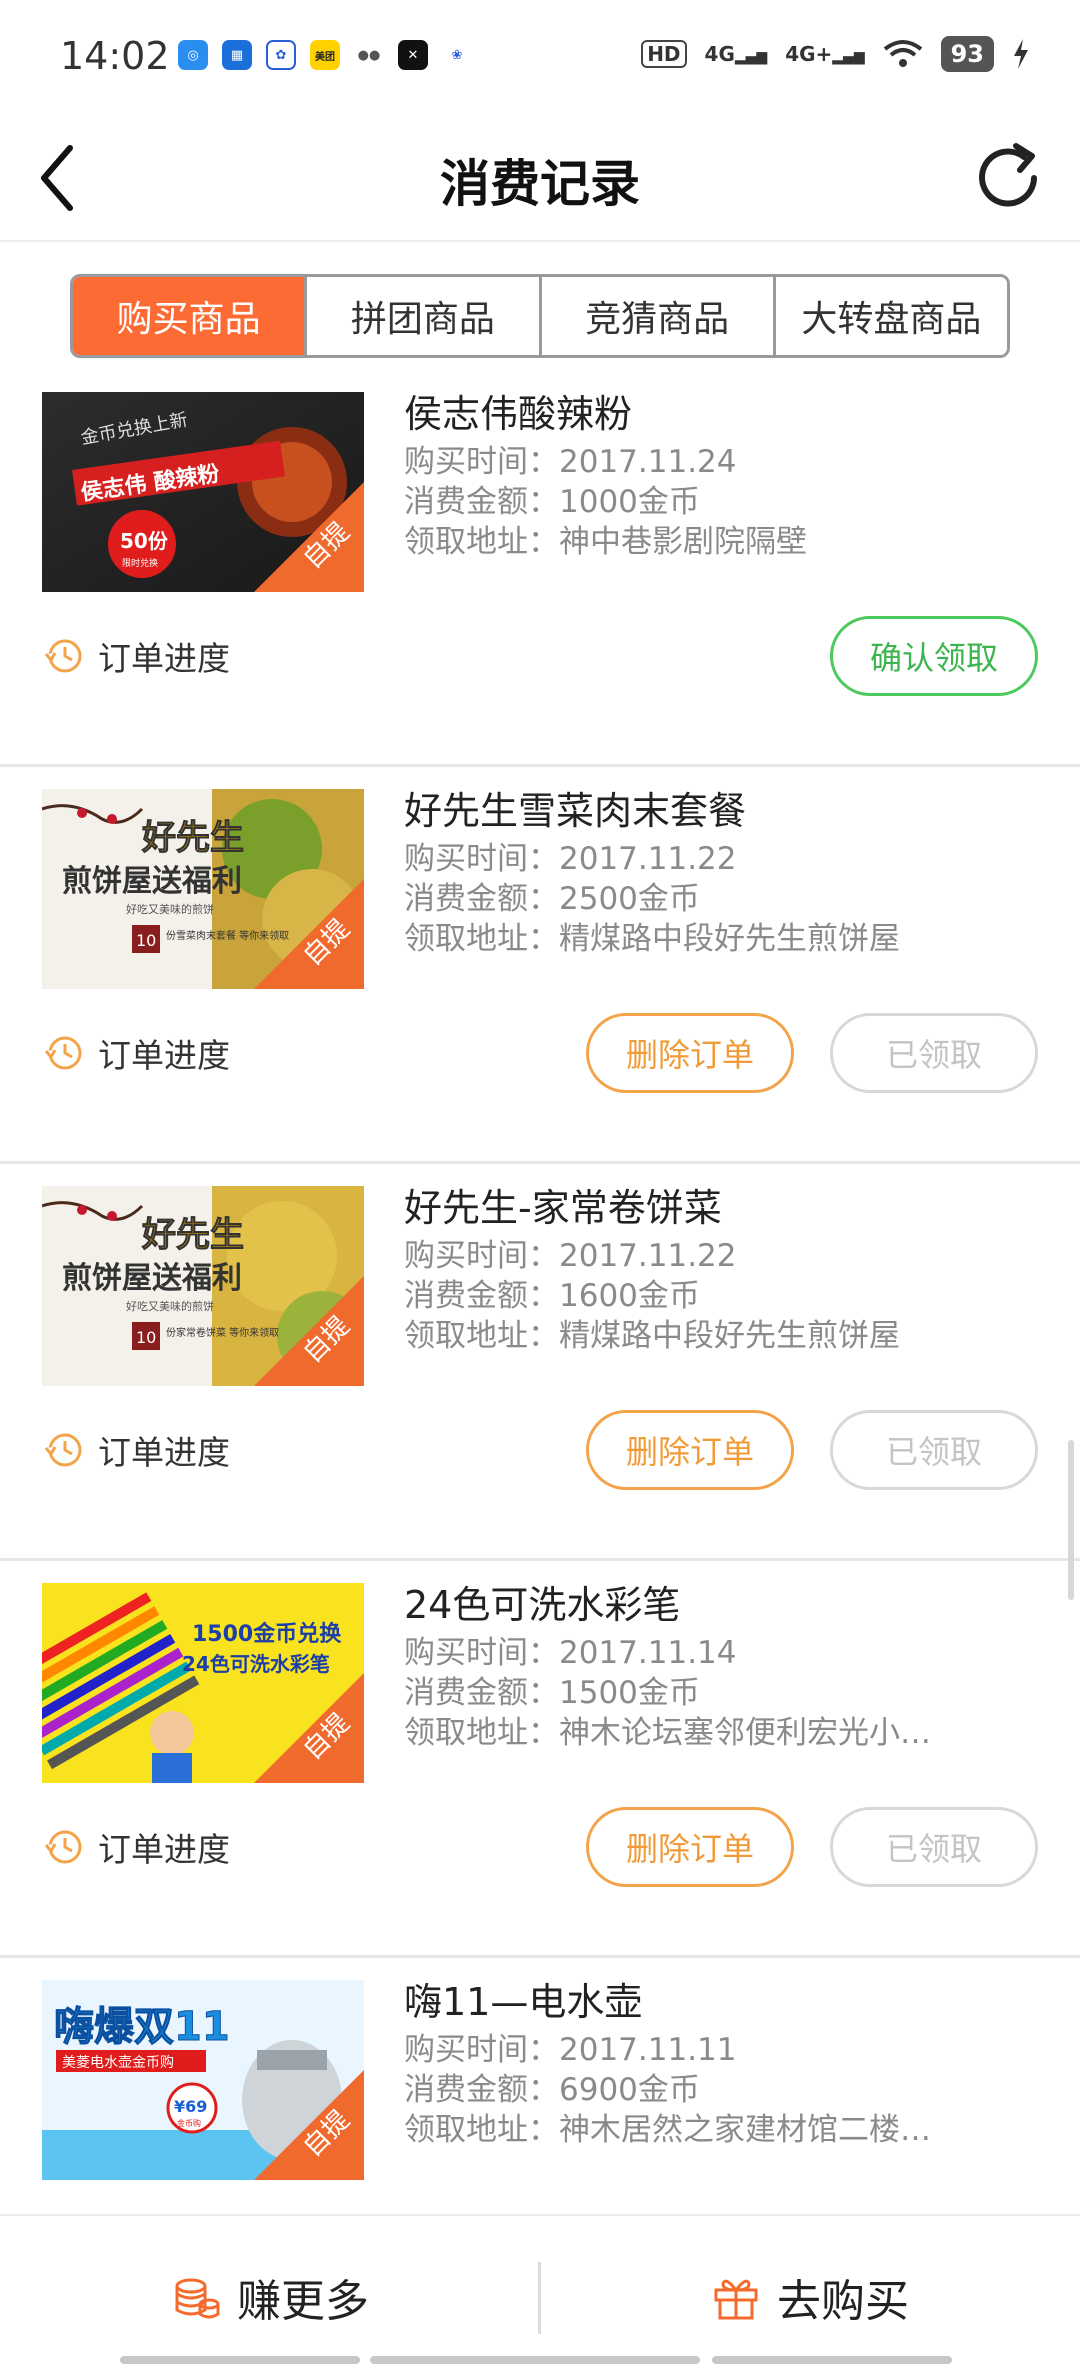  I want to click on svg-text: 美菱电水壶金币购, so click(118, 2063).